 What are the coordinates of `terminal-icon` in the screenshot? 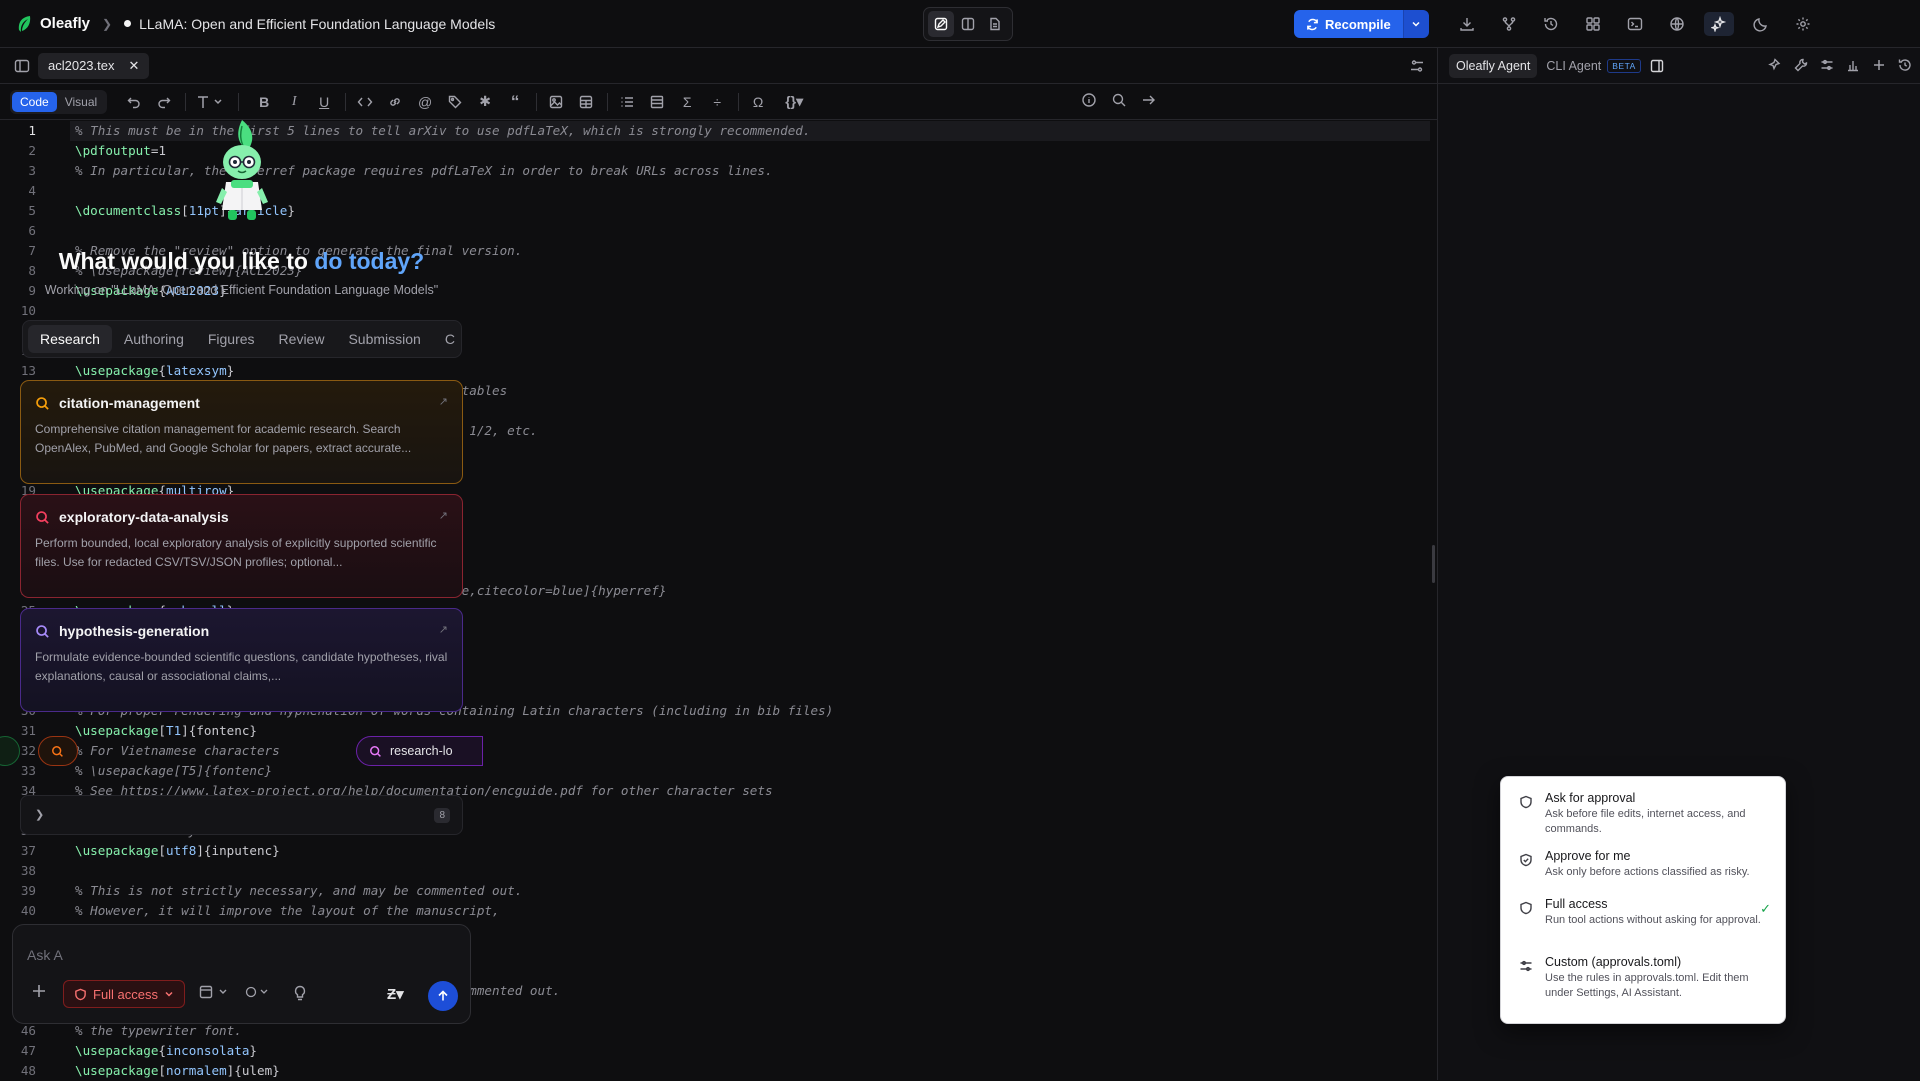 It's located at (1635, 24).